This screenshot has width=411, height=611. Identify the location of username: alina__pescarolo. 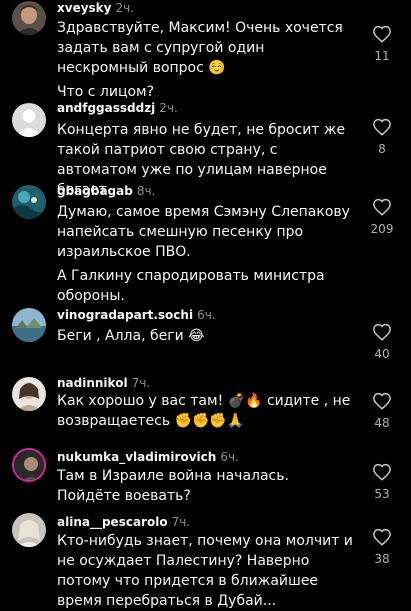
(112, 522).